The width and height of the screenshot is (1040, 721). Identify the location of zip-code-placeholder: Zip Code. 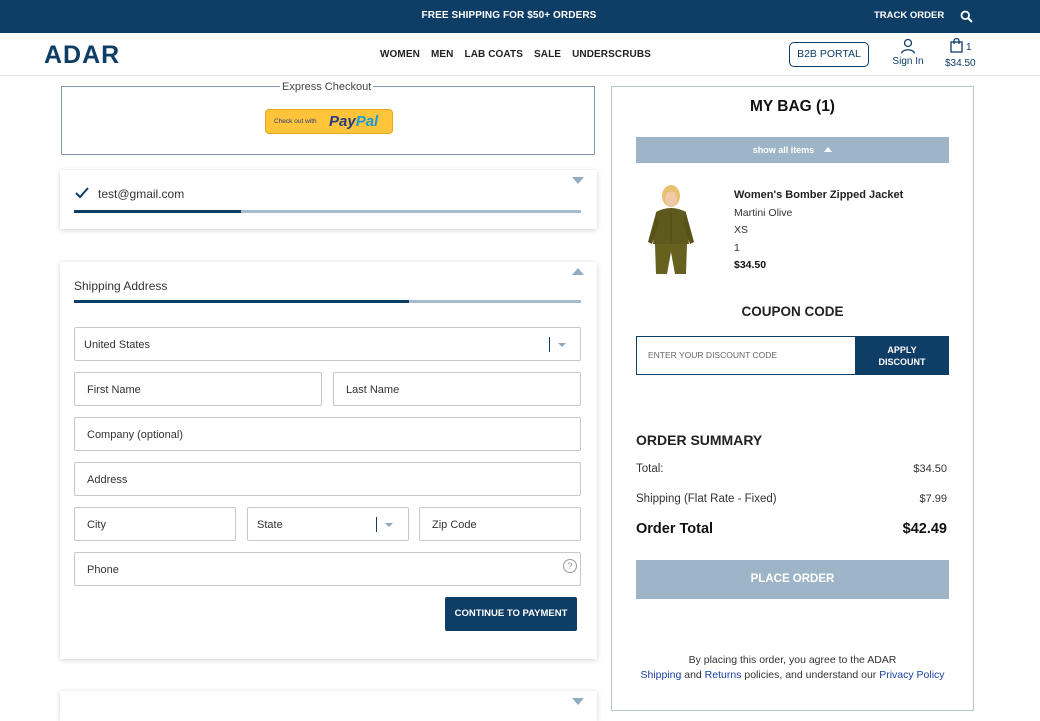
(454, 525).